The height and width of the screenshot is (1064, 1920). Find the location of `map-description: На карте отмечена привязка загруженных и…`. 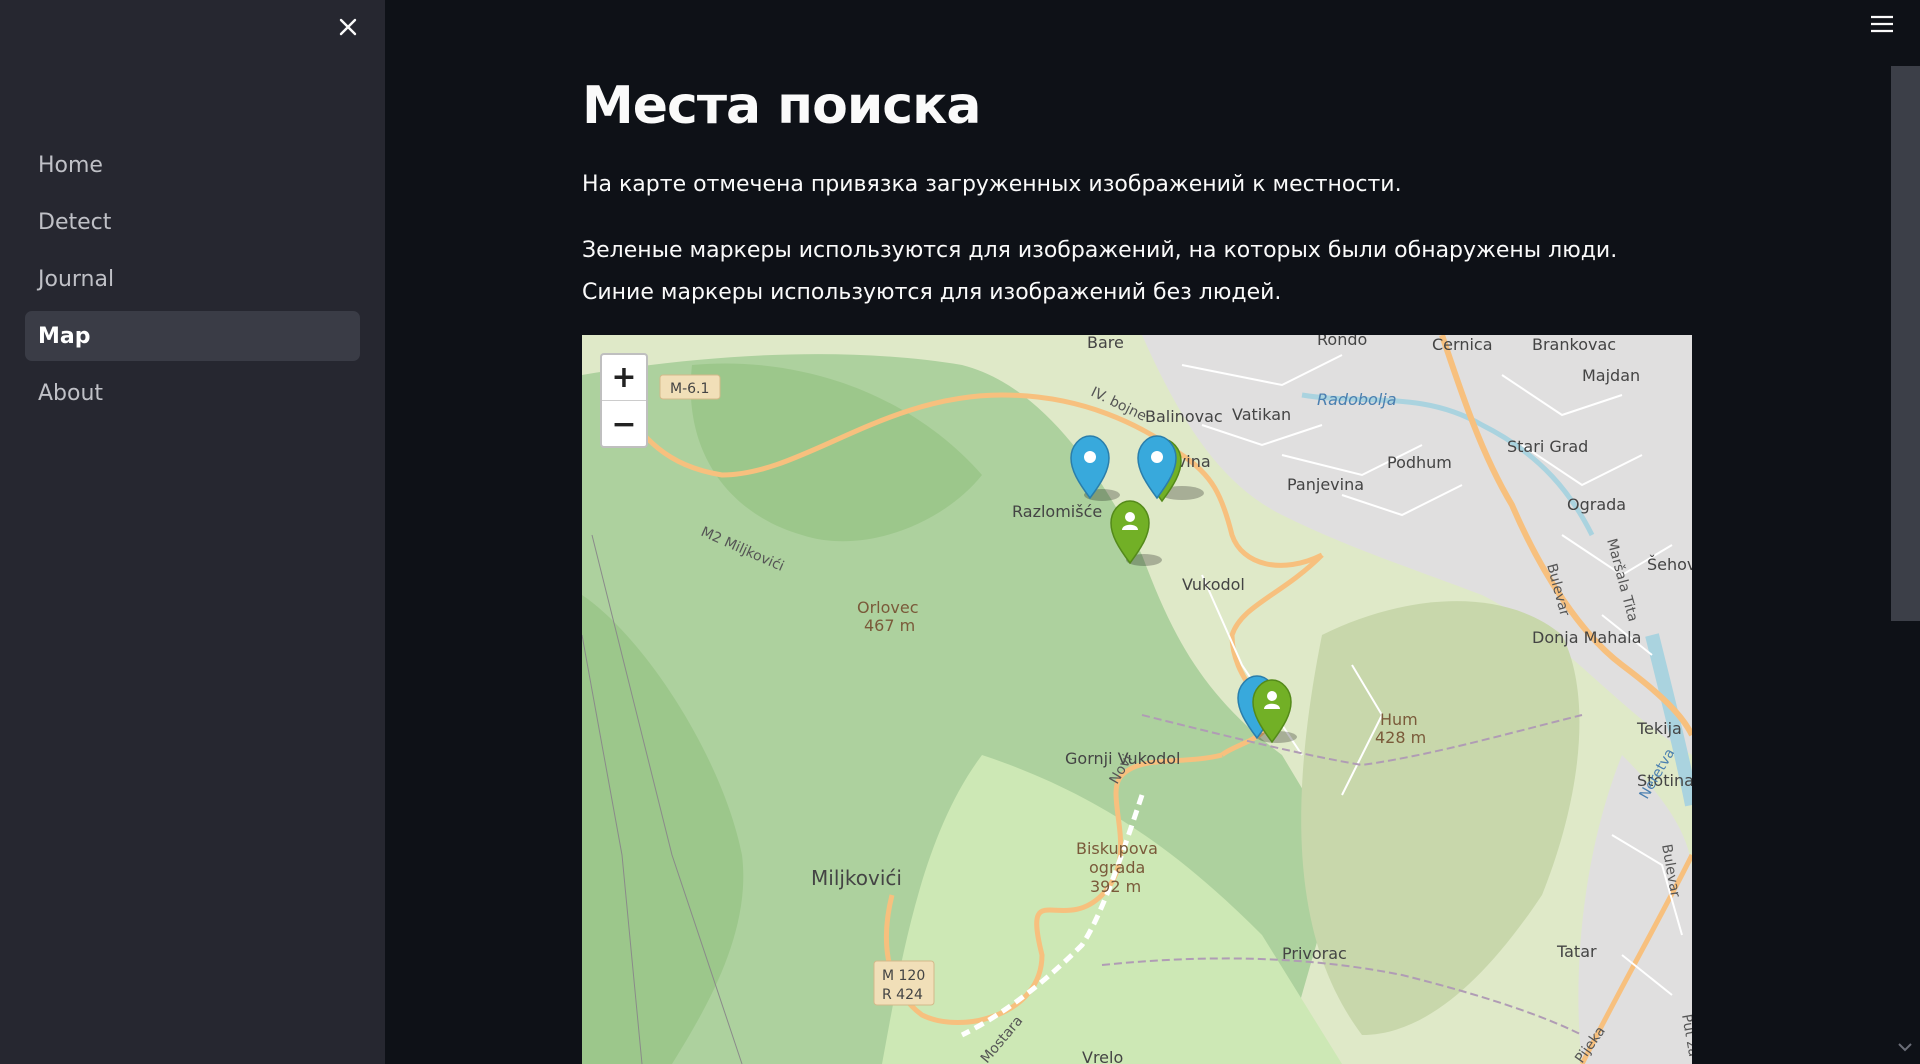

map-description: На карте отмечена привязка загруженных и… is located at coordinates (992, 184).